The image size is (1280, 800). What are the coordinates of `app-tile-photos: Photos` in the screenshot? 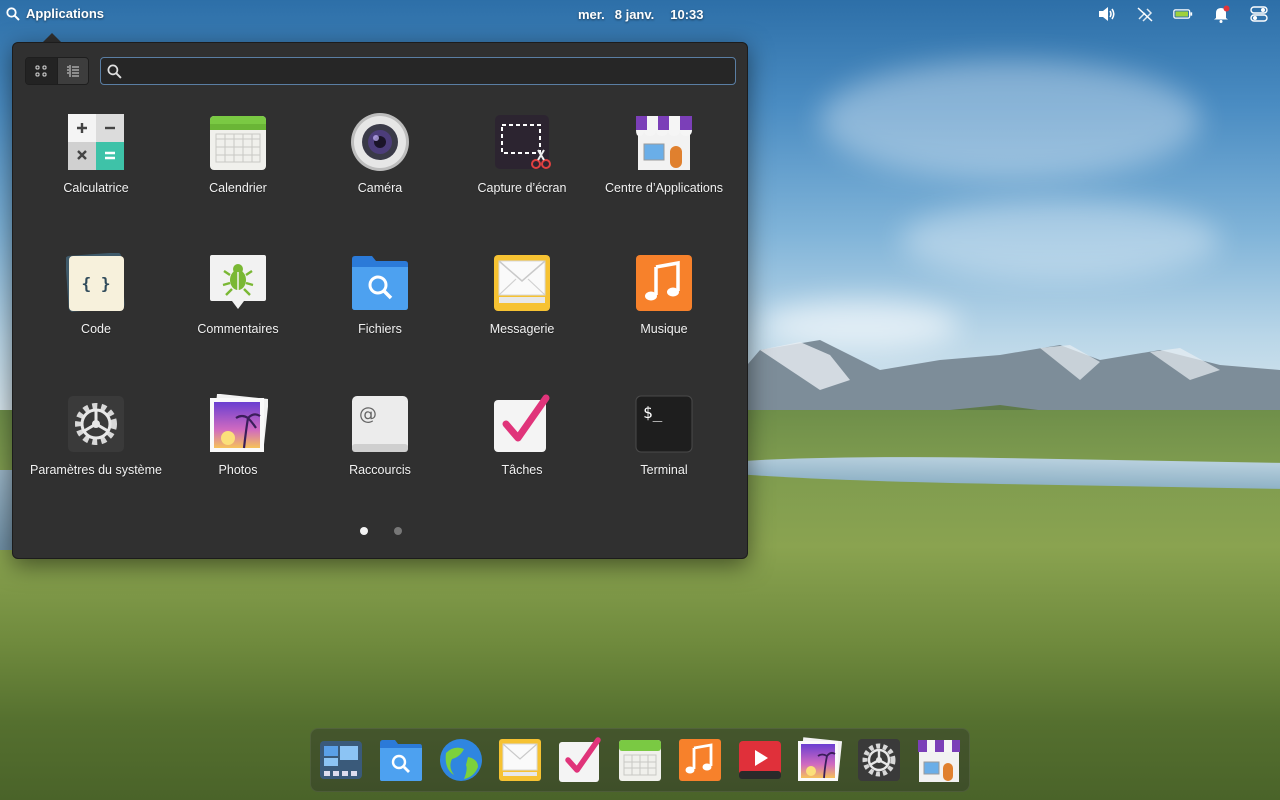 It's located at (238, 459).